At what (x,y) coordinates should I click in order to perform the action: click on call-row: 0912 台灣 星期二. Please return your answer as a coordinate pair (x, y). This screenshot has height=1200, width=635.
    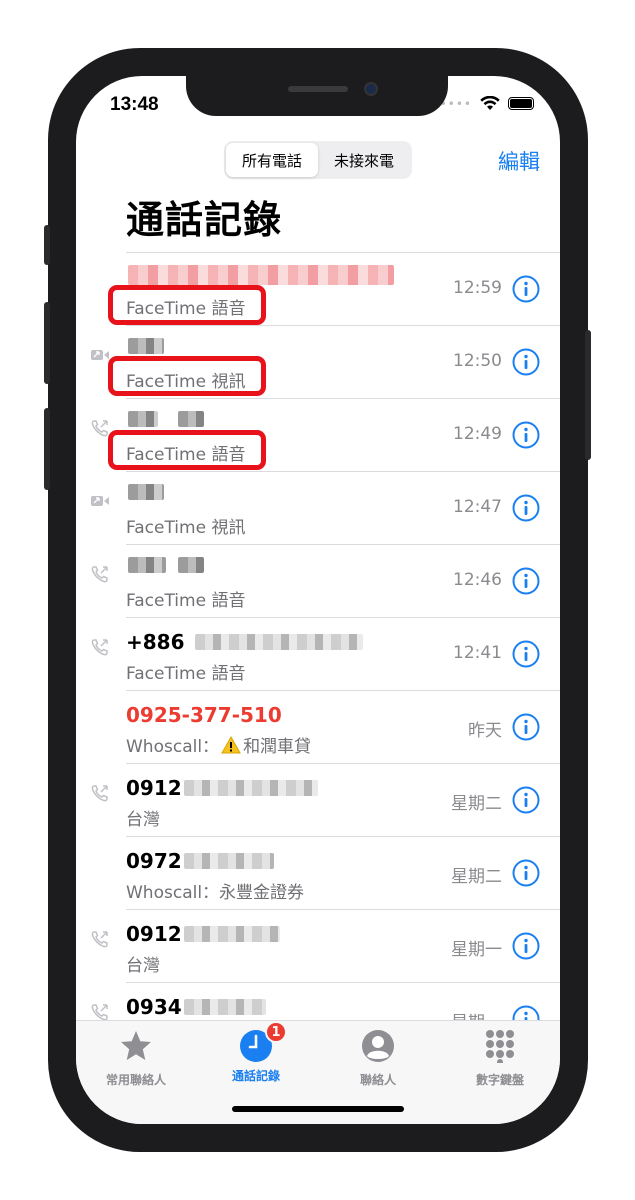
    Looking at the image, I should click on (318, 799).